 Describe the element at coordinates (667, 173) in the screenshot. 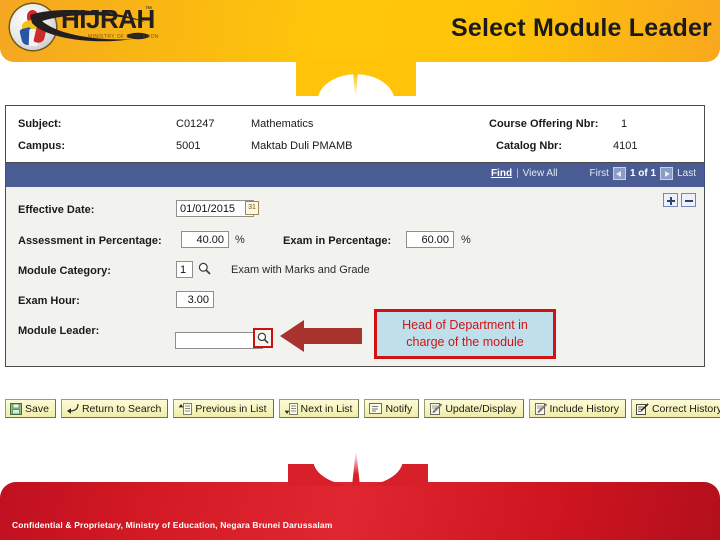

I see `next-row-icon` at that location.